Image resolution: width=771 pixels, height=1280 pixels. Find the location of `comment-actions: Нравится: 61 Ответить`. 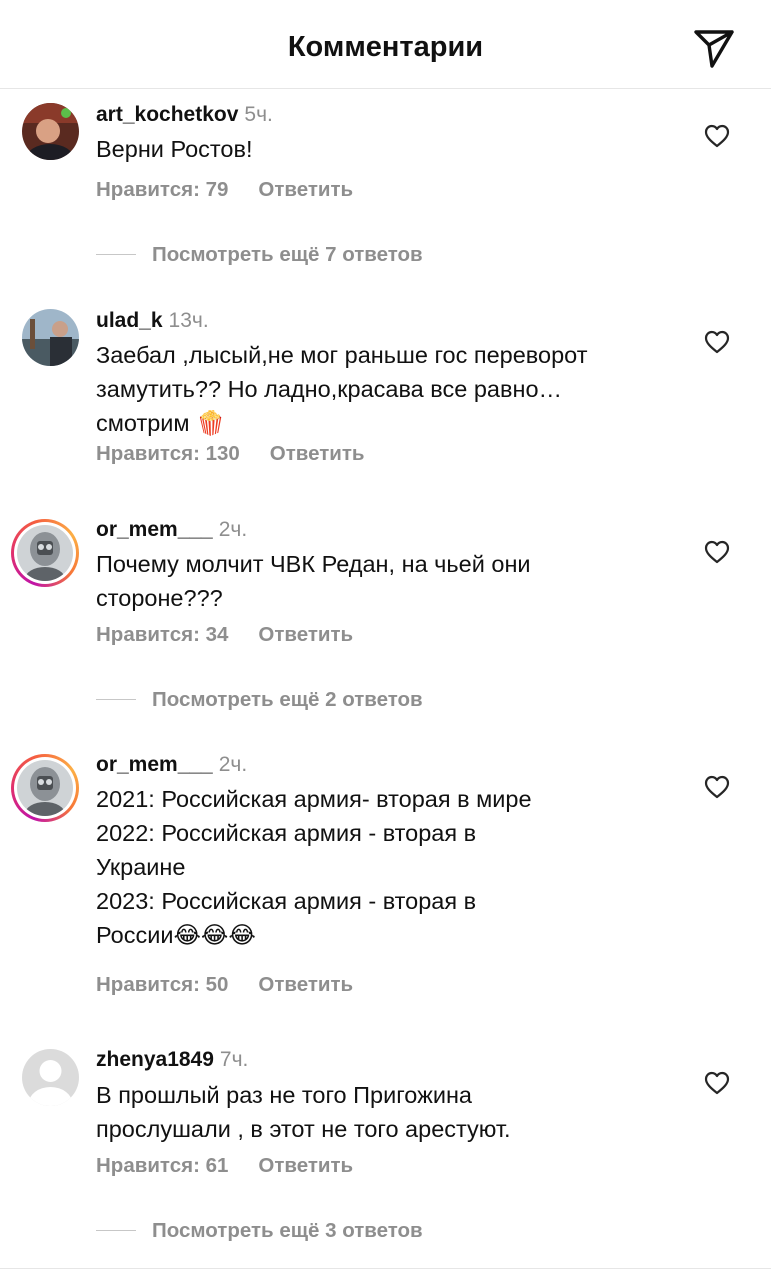

comment-actions: Нравится: 61 Ответить is located at coordinates (224, 1166).